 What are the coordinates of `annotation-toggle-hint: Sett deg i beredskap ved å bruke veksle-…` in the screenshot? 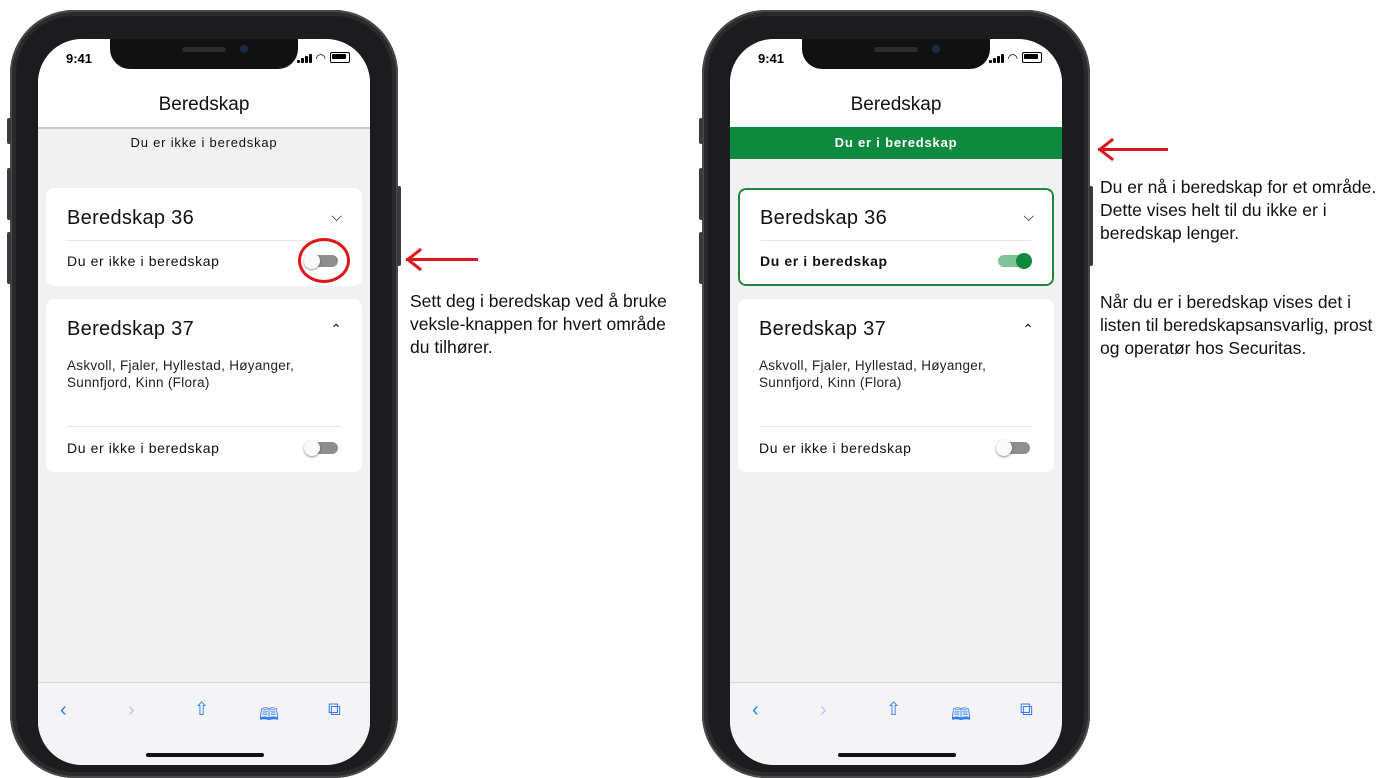 It's located at (538, 324).